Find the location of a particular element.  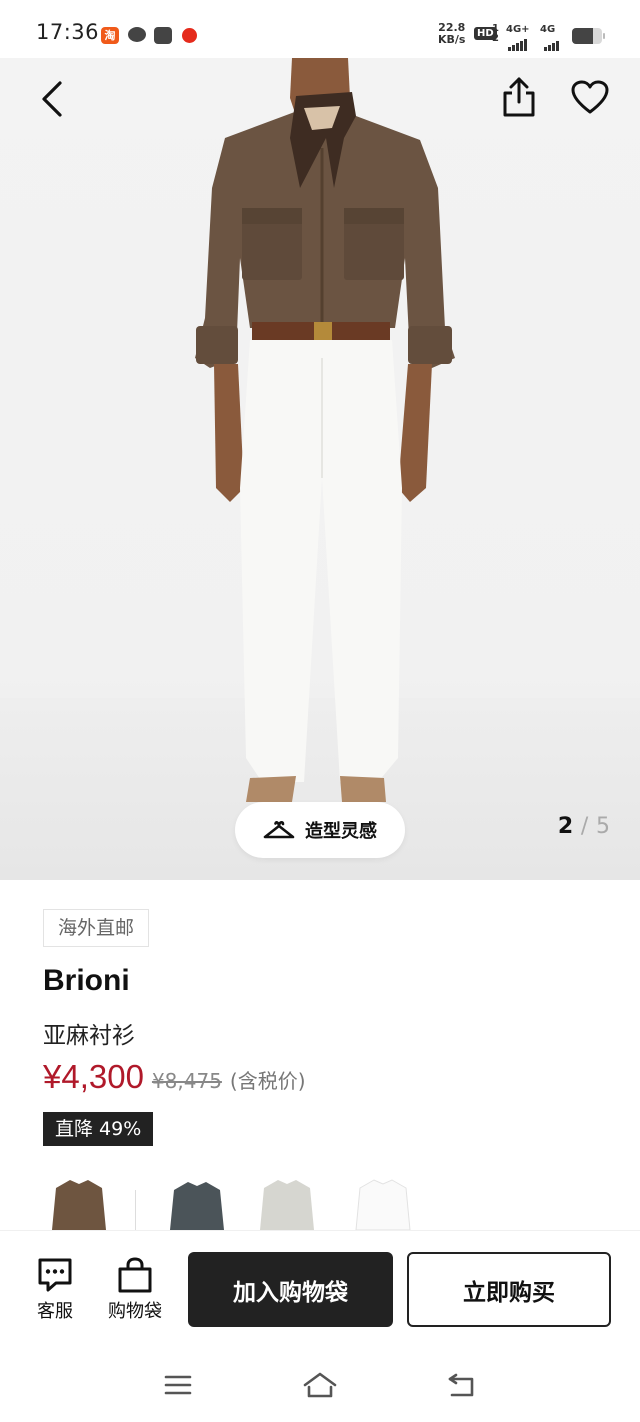

back-button is located at coordinates (52, 99).